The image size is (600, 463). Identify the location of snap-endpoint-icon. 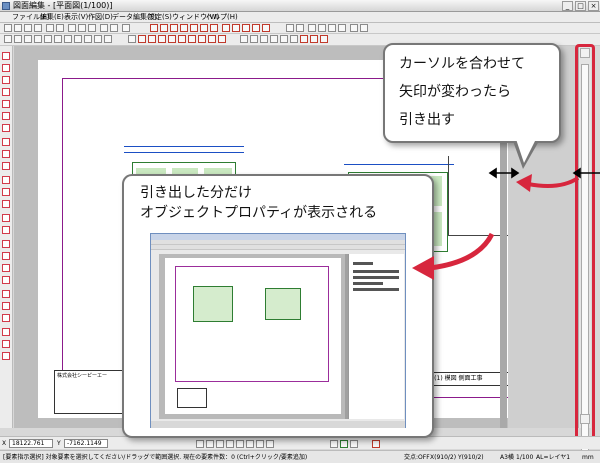
(200, 444).